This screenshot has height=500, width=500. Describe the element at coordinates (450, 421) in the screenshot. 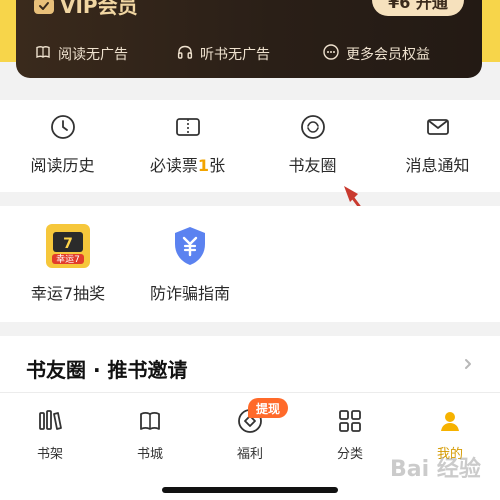

I see `profile-icon` at that location.